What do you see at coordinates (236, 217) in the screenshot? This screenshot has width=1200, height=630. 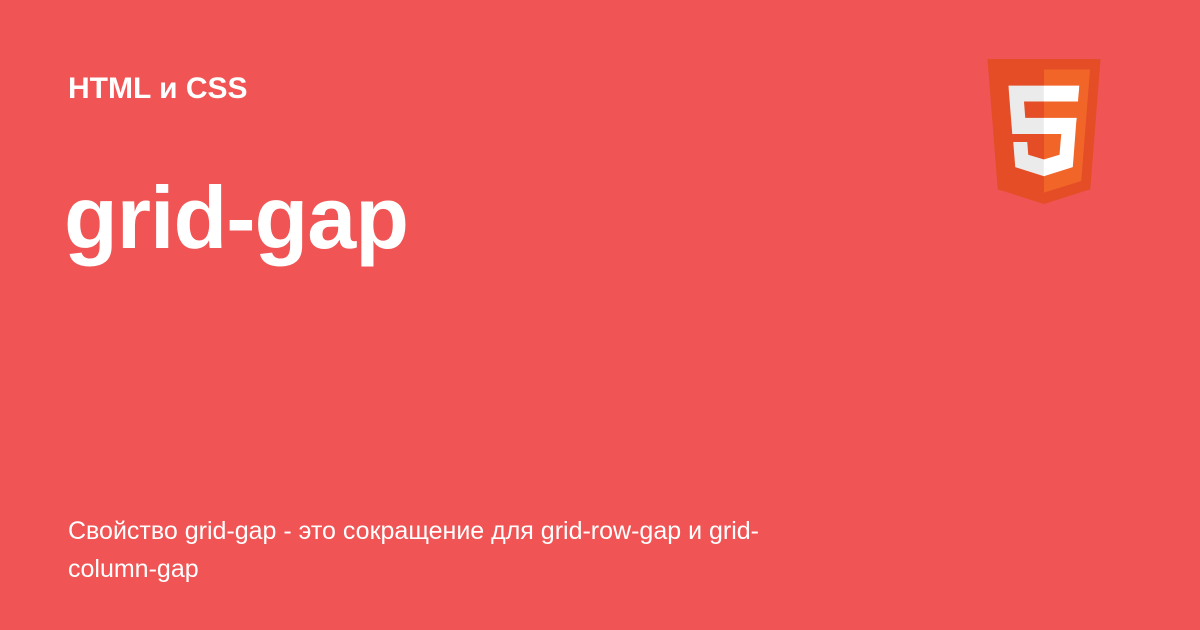 I see `page-title: grid-gap` at bounding box center [236, 217].